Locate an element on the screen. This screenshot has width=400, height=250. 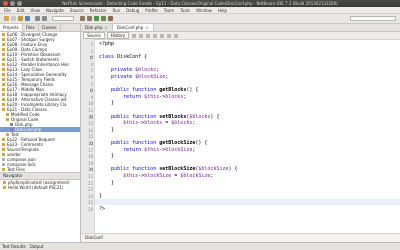
line-number: 24 is located at coordinates (90, 196).